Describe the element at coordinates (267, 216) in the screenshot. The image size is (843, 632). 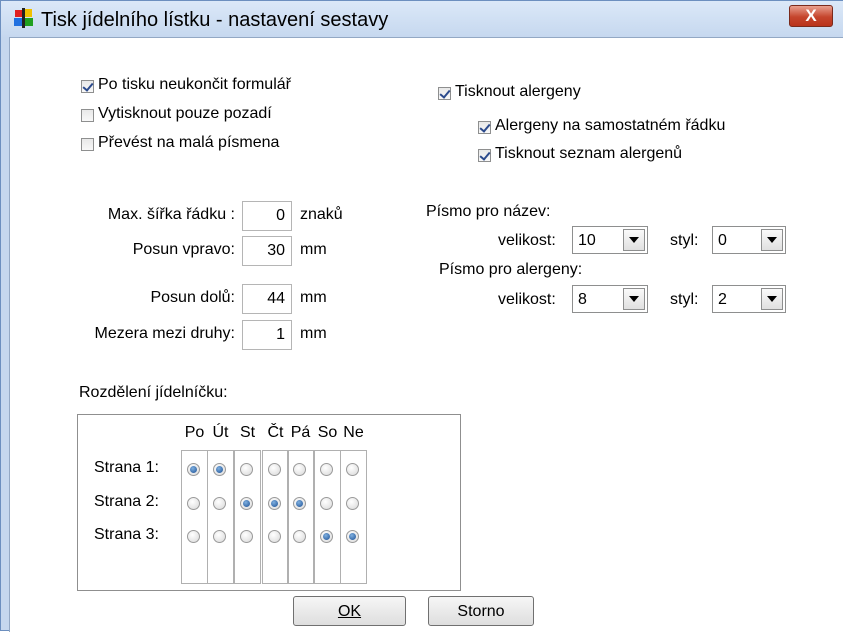
I see `max-sirka-field: 0` at that location.